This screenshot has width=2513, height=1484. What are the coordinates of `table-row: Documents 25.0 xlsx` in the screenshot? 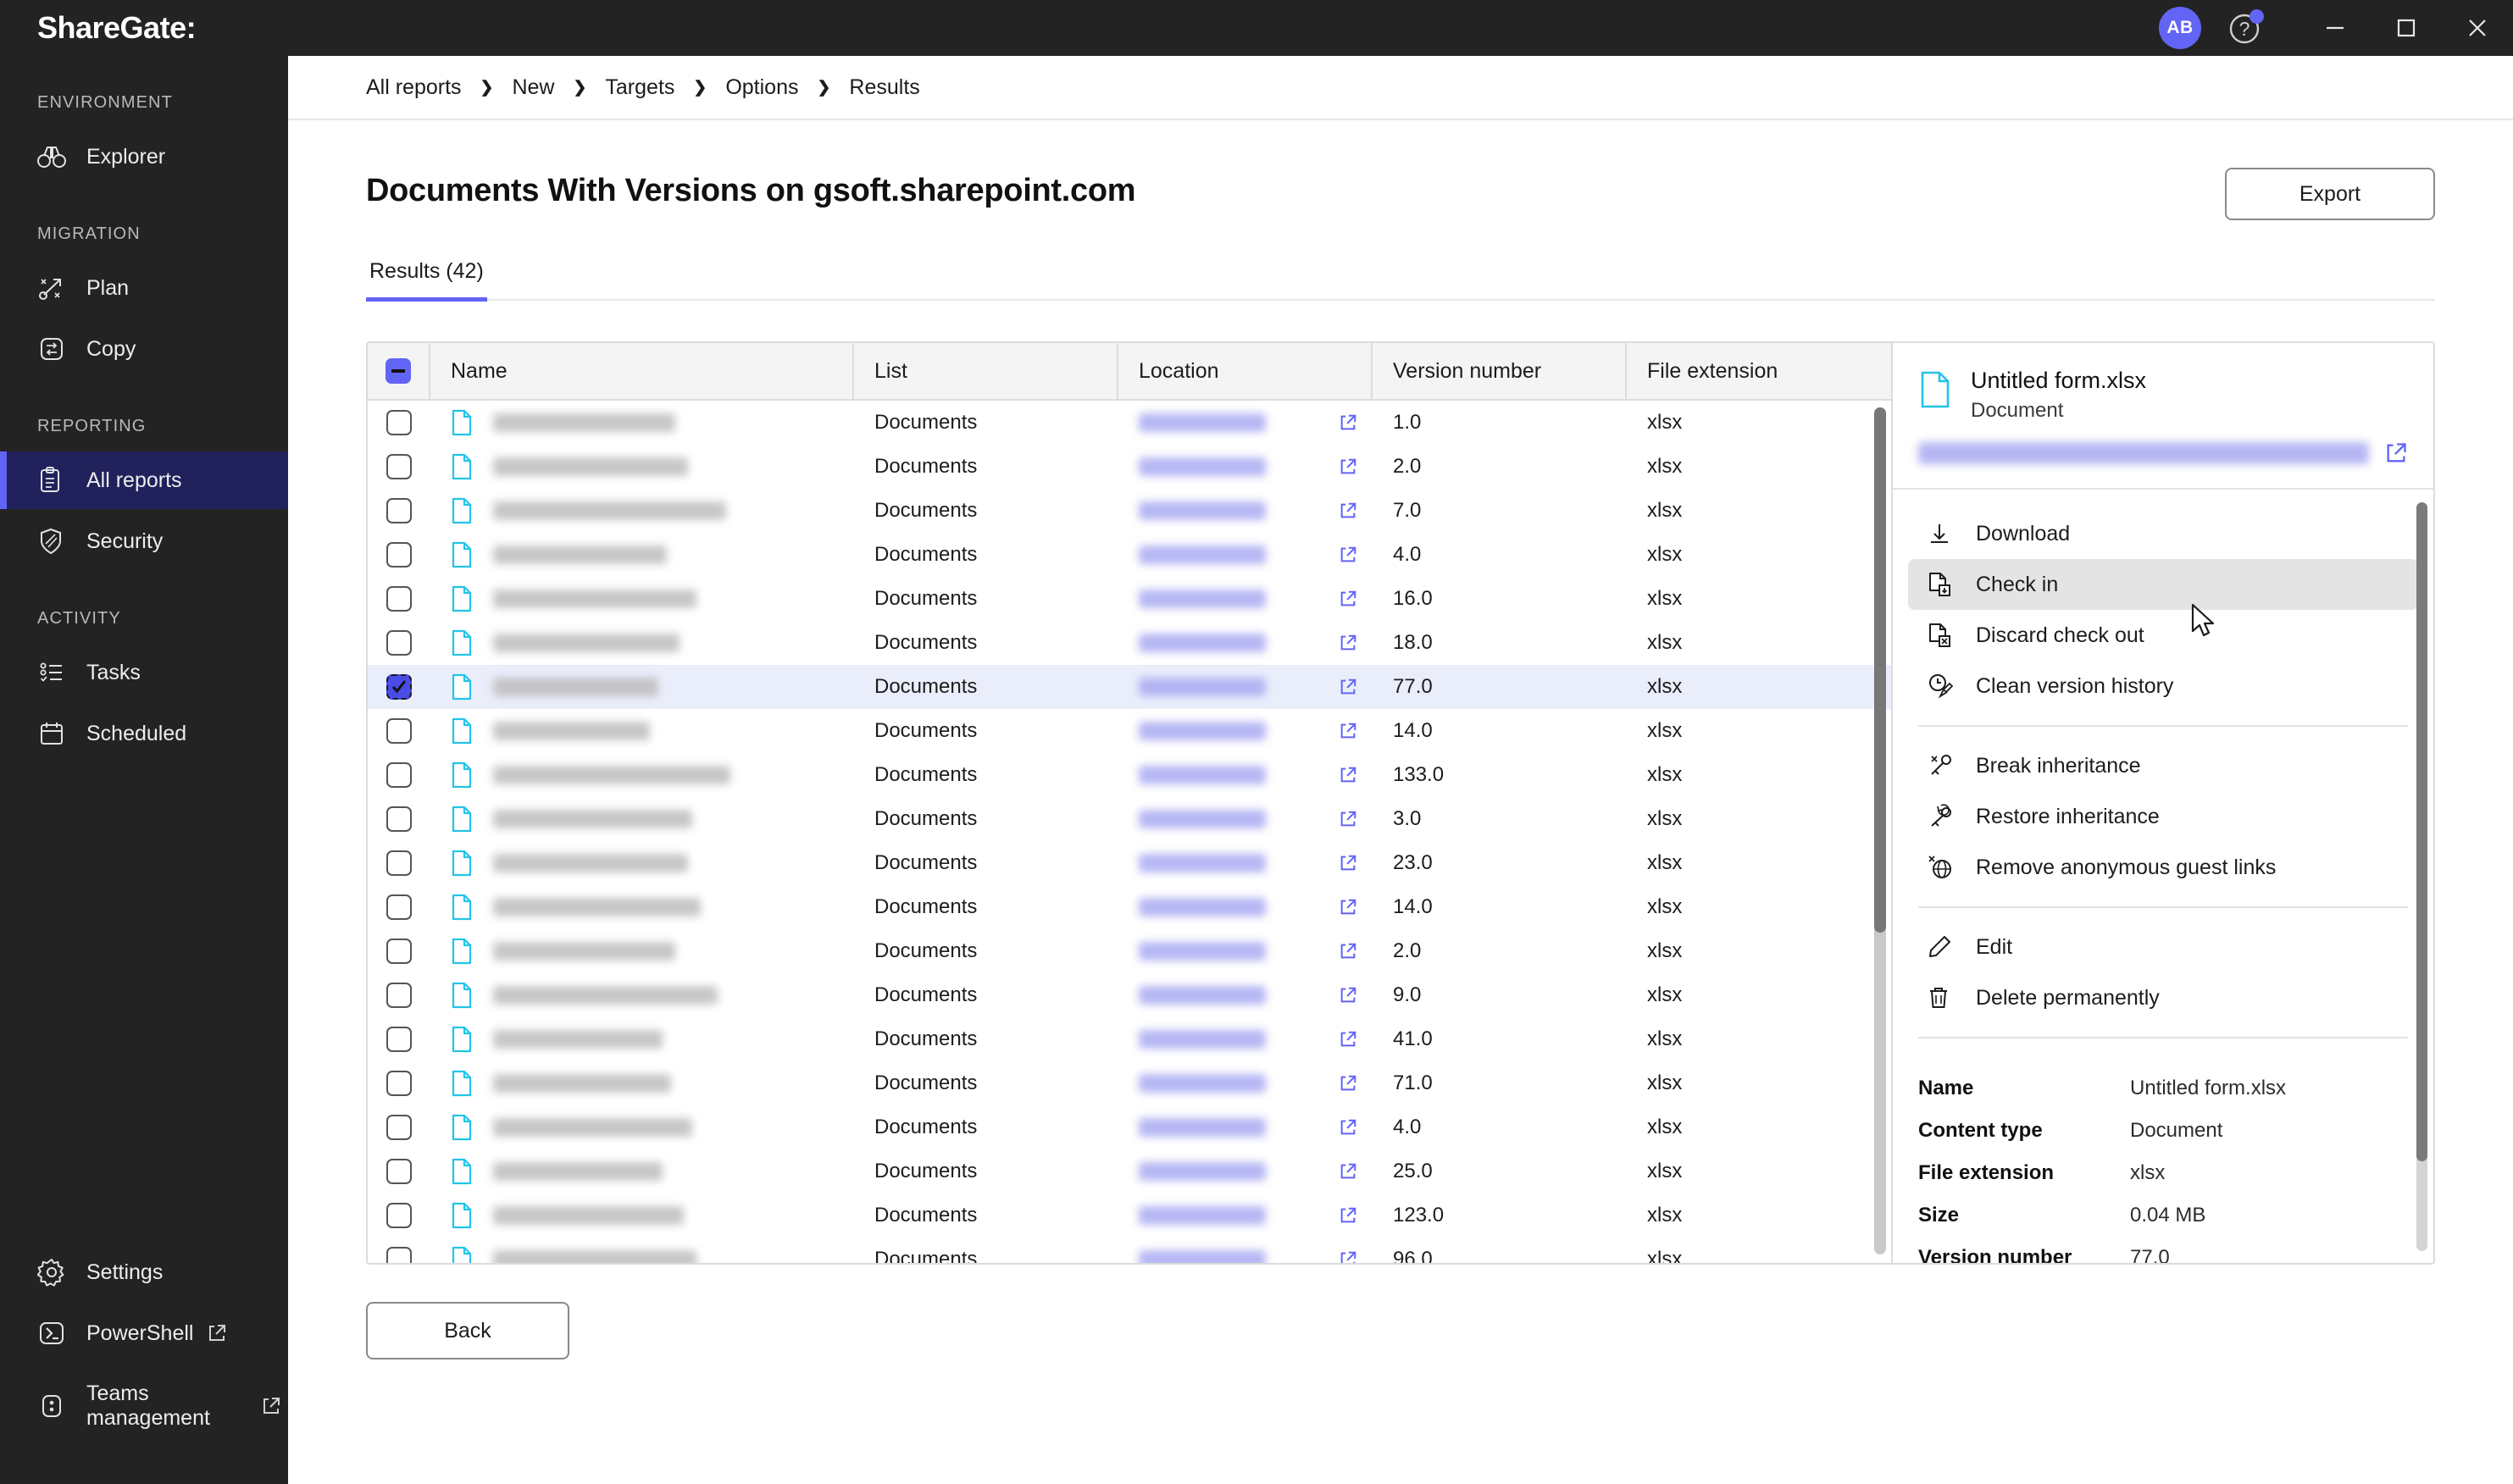 It's located at (1130, 1171).